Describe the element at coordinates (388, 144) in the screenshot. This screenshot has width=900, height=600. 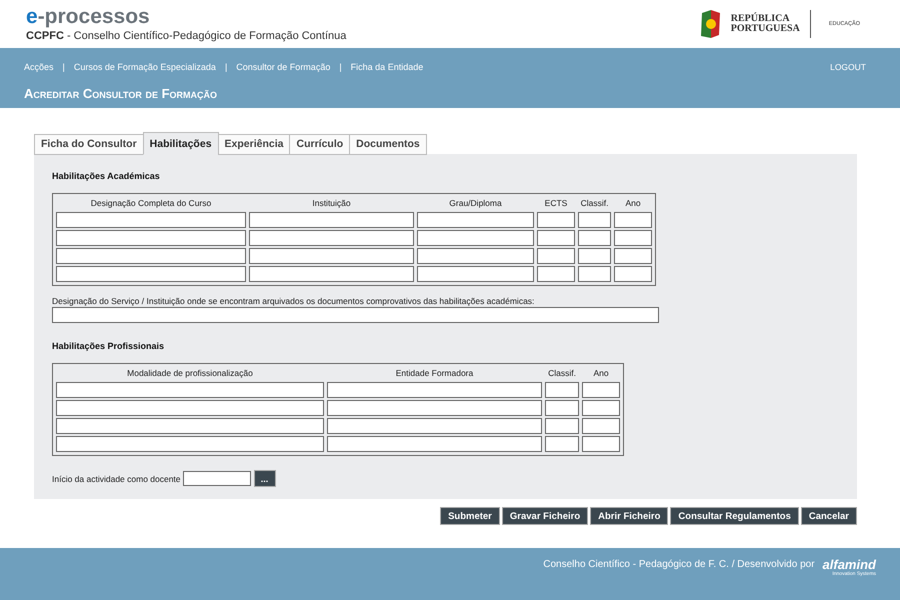
I see `tab: Documentos` at that location.